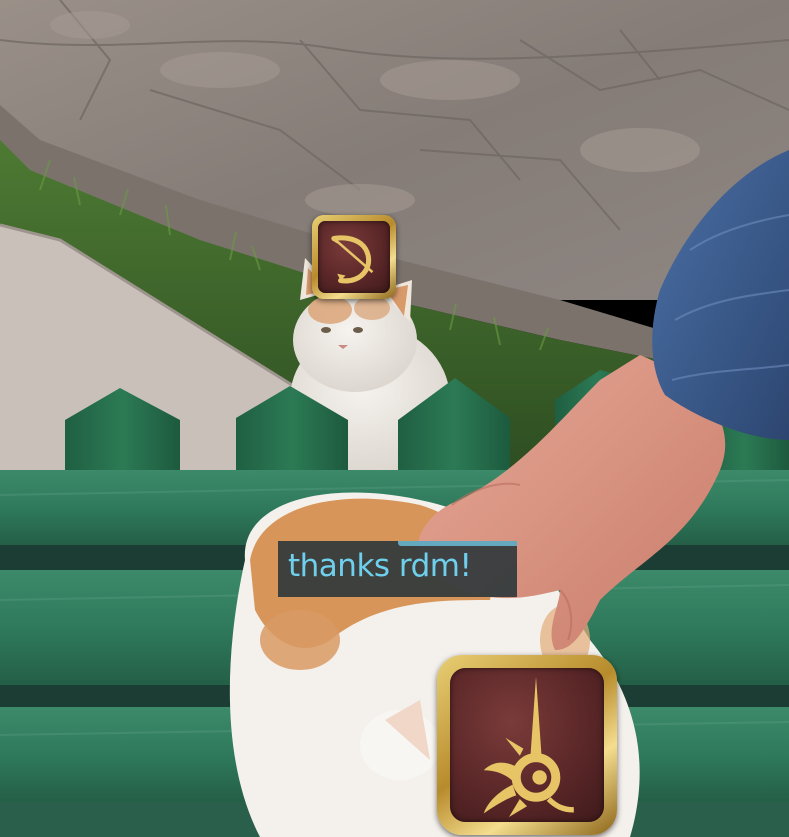  I want to click on chat-bubble: thanks rdm!, so click(397, 569).